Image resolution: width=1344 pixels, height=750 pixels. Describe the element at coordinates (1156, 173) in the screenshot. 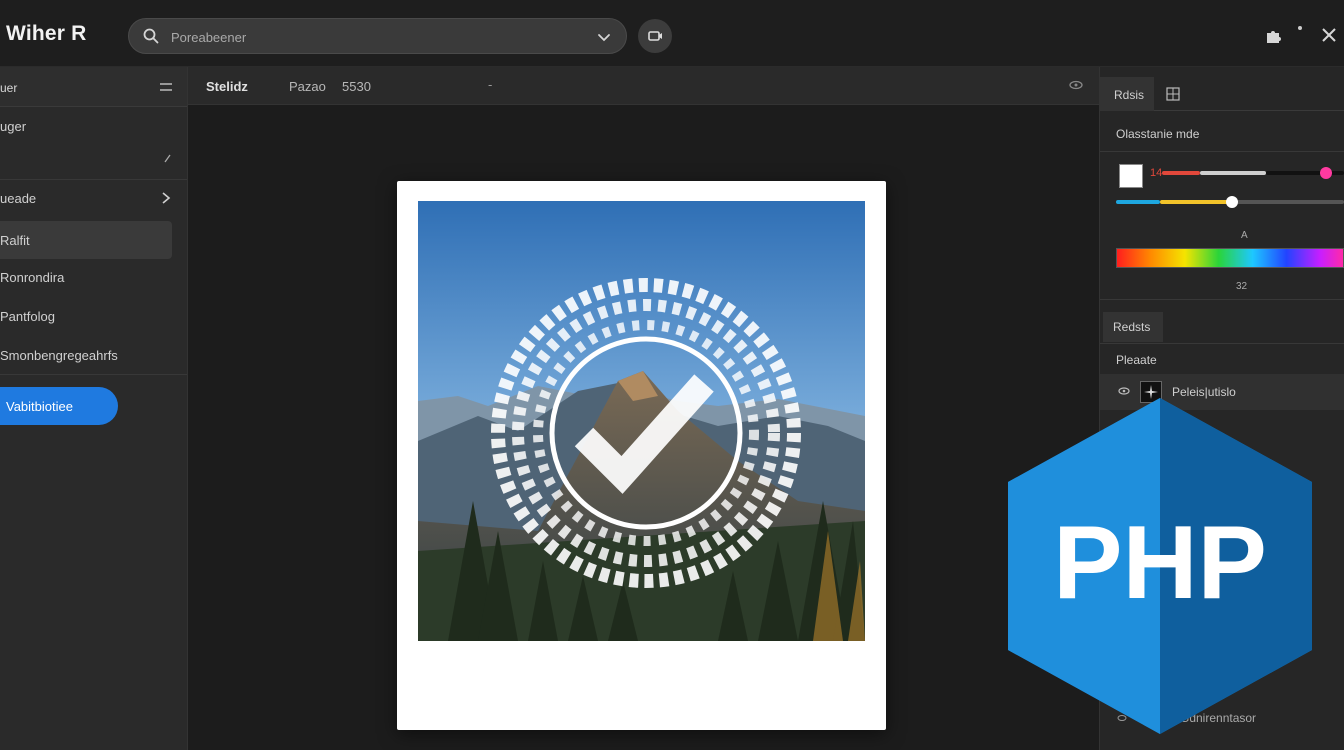

I see `hex-value: 14` at that location.